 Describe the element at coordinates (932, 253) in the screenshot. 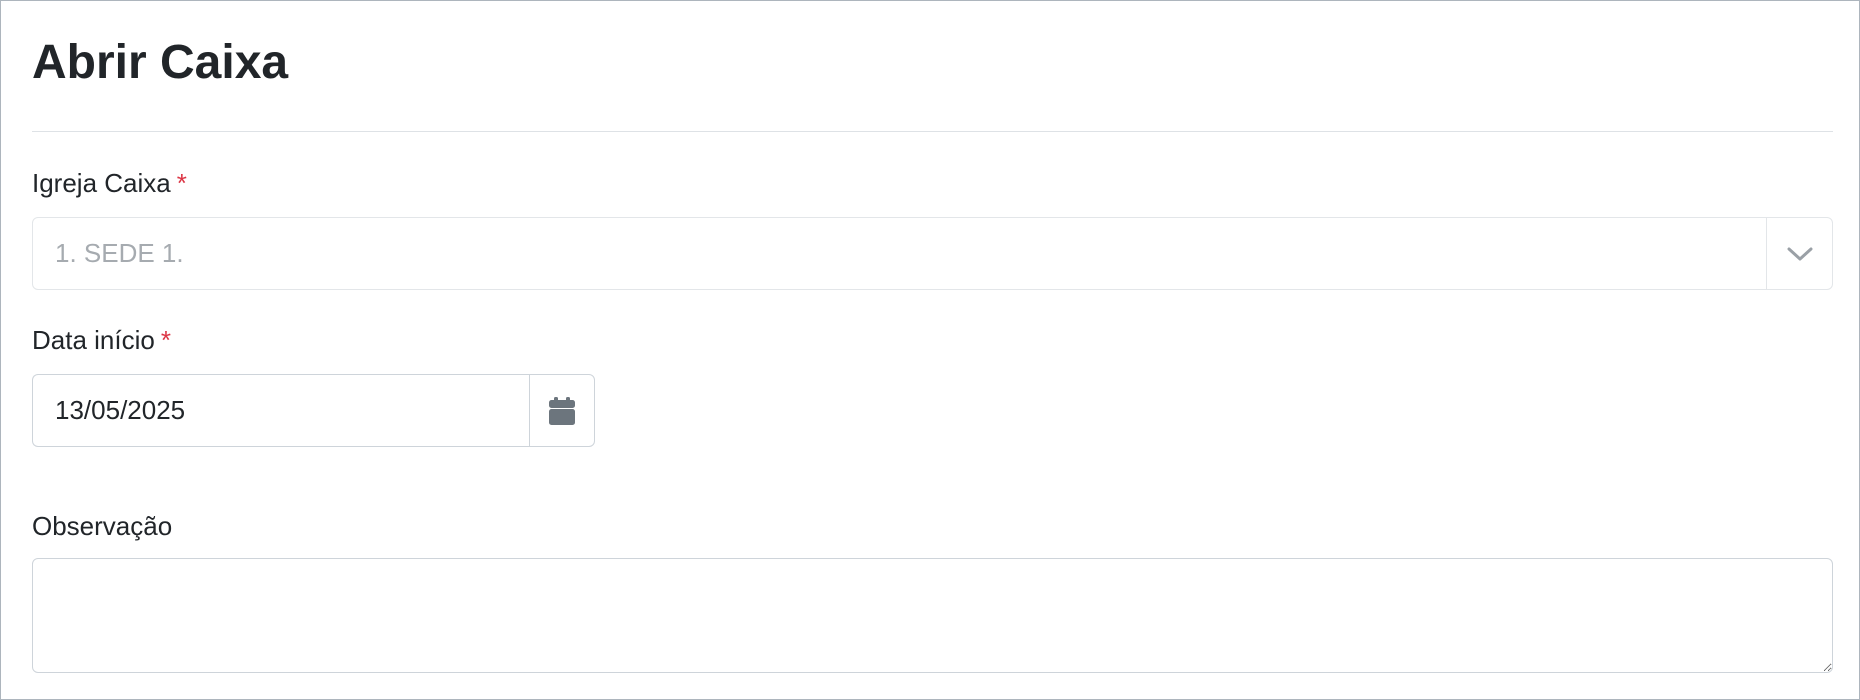

I see `igreja-caixa-select: 1. SEDE 1.` at that location.